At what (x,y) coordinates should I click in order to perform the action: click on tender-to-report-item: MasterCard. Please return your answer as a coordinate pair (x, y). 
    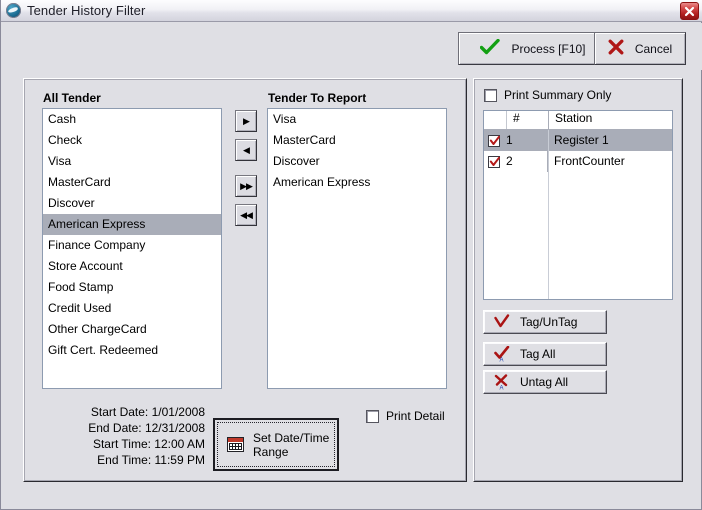
    Looking at the image, I should click on (357, 140).